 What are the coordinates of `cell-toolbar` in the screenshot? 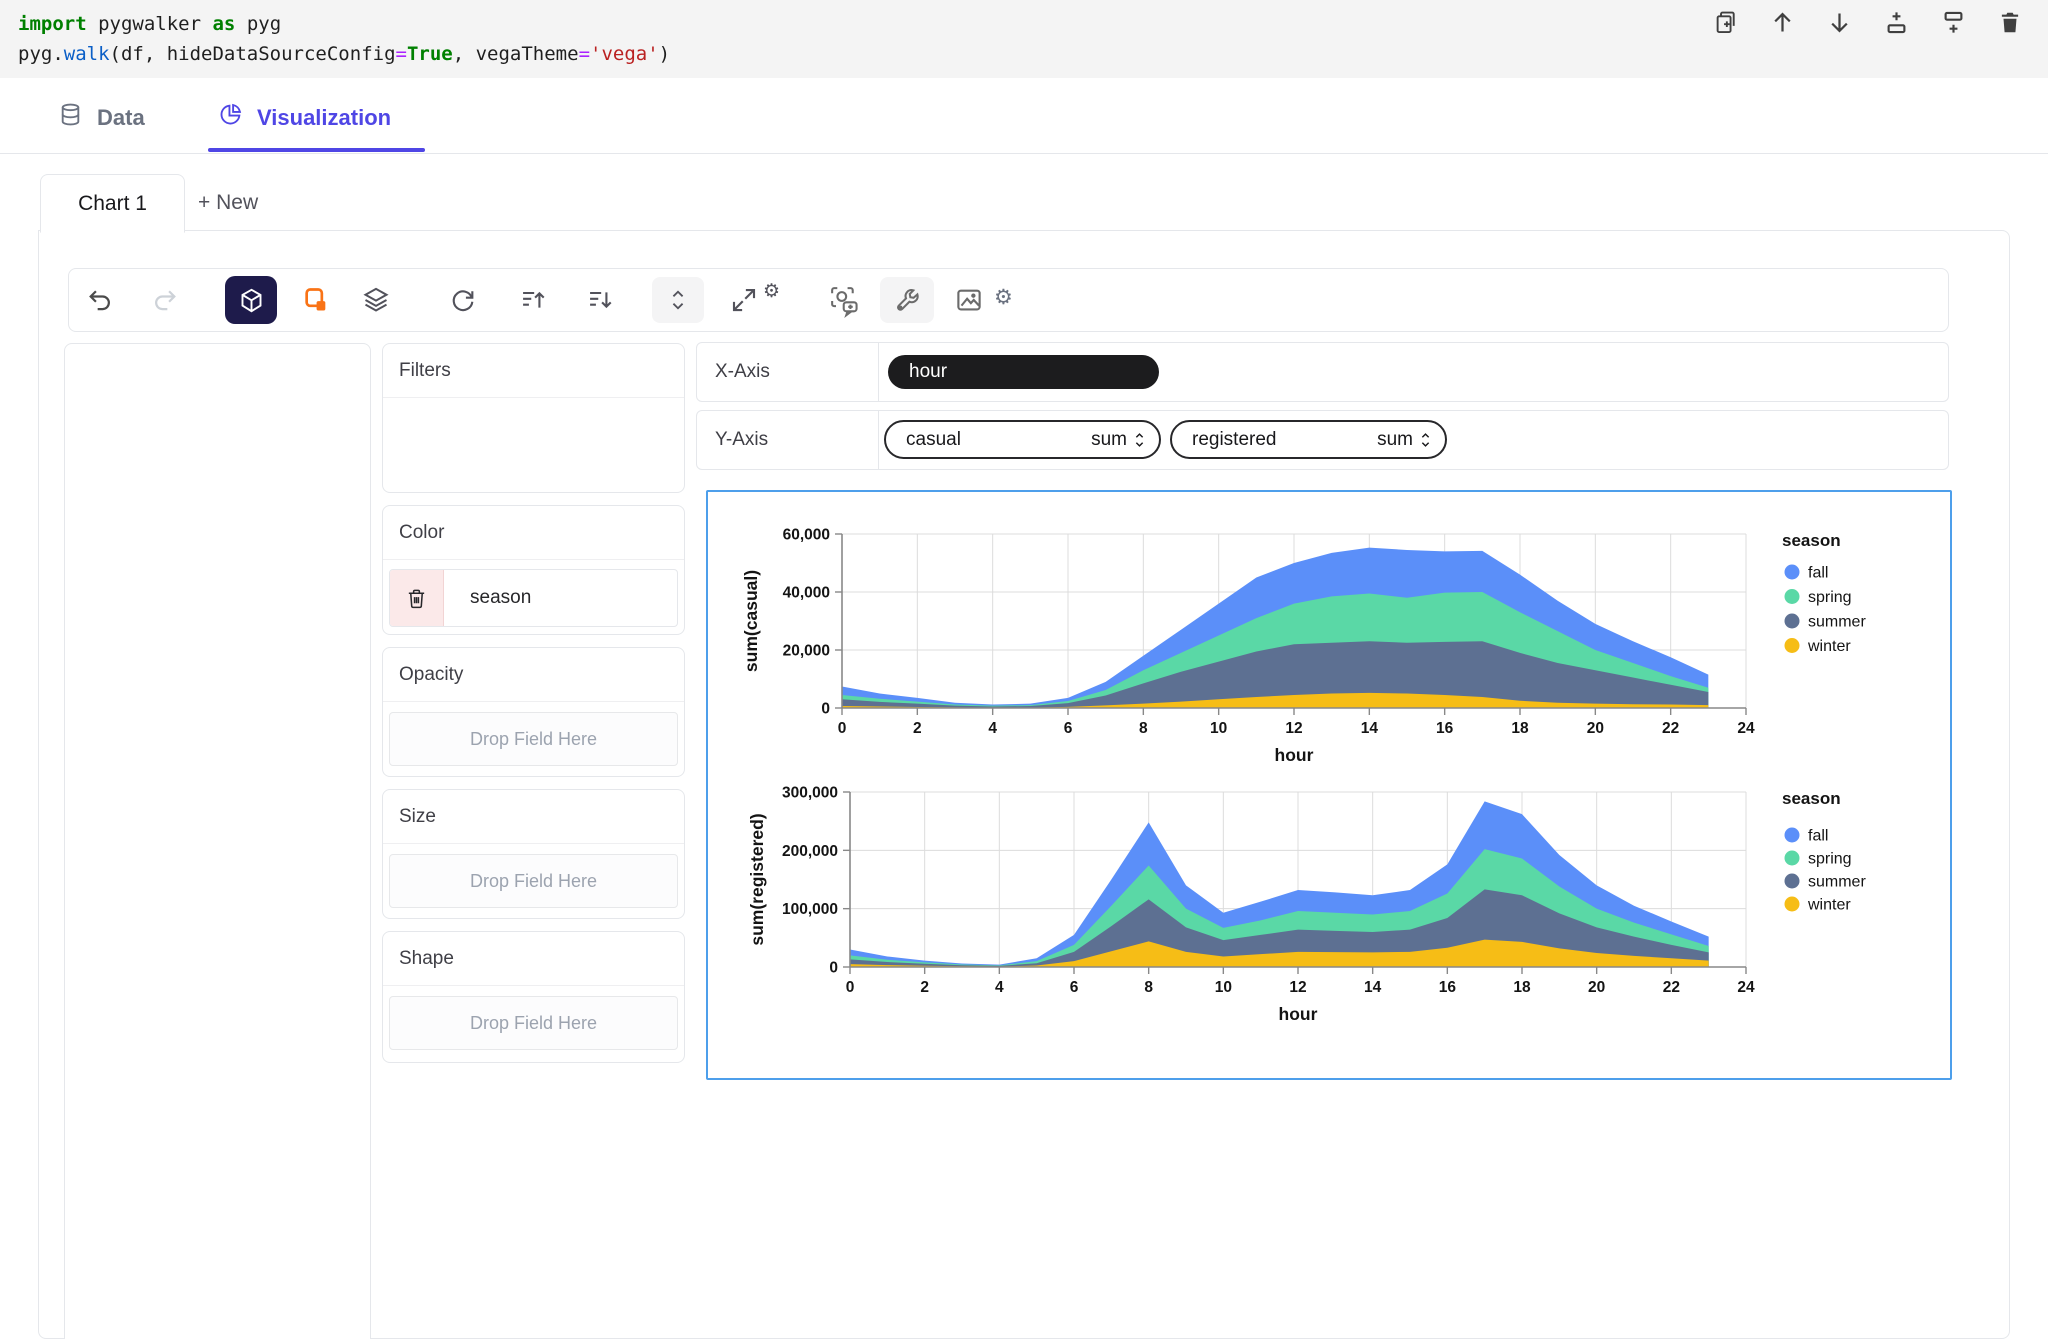 It's located at (1867, 22).